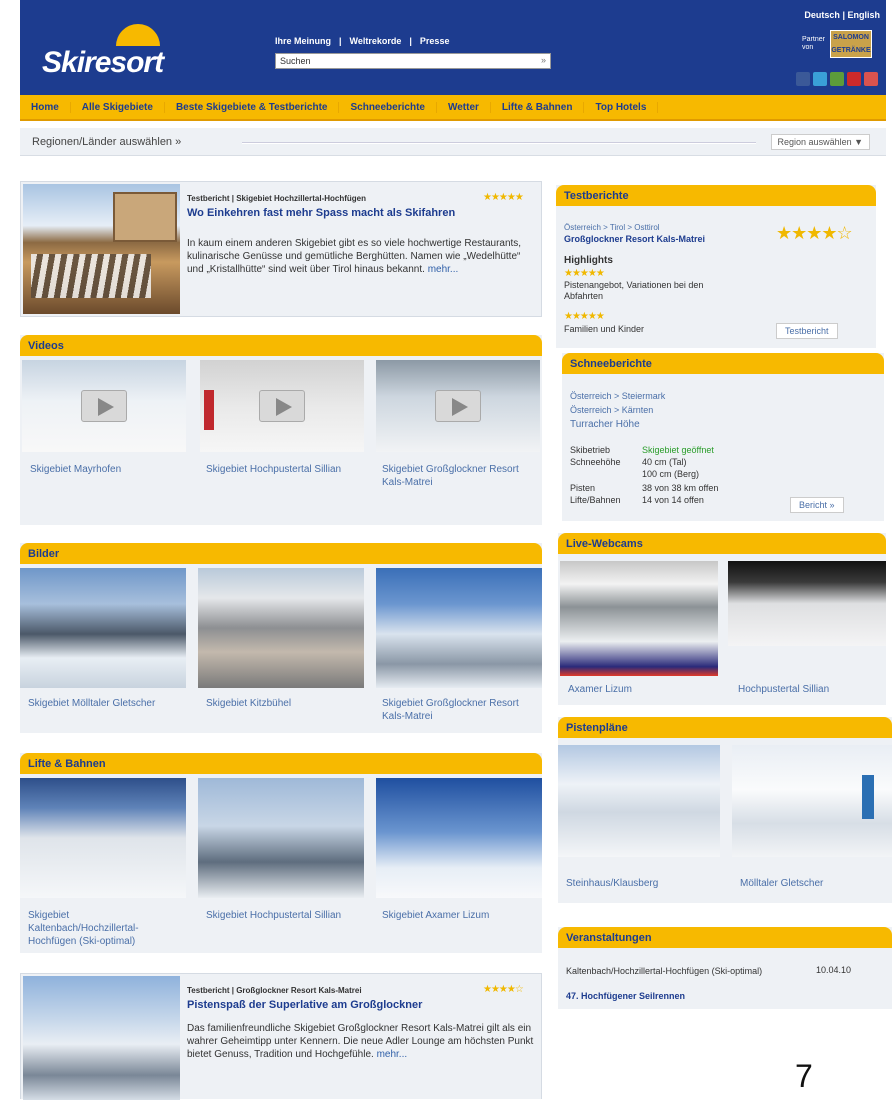 This screenshot has height=1100, width=893. I want to click on region-label: Regionen/Länder auswählen », so click(106, 142).